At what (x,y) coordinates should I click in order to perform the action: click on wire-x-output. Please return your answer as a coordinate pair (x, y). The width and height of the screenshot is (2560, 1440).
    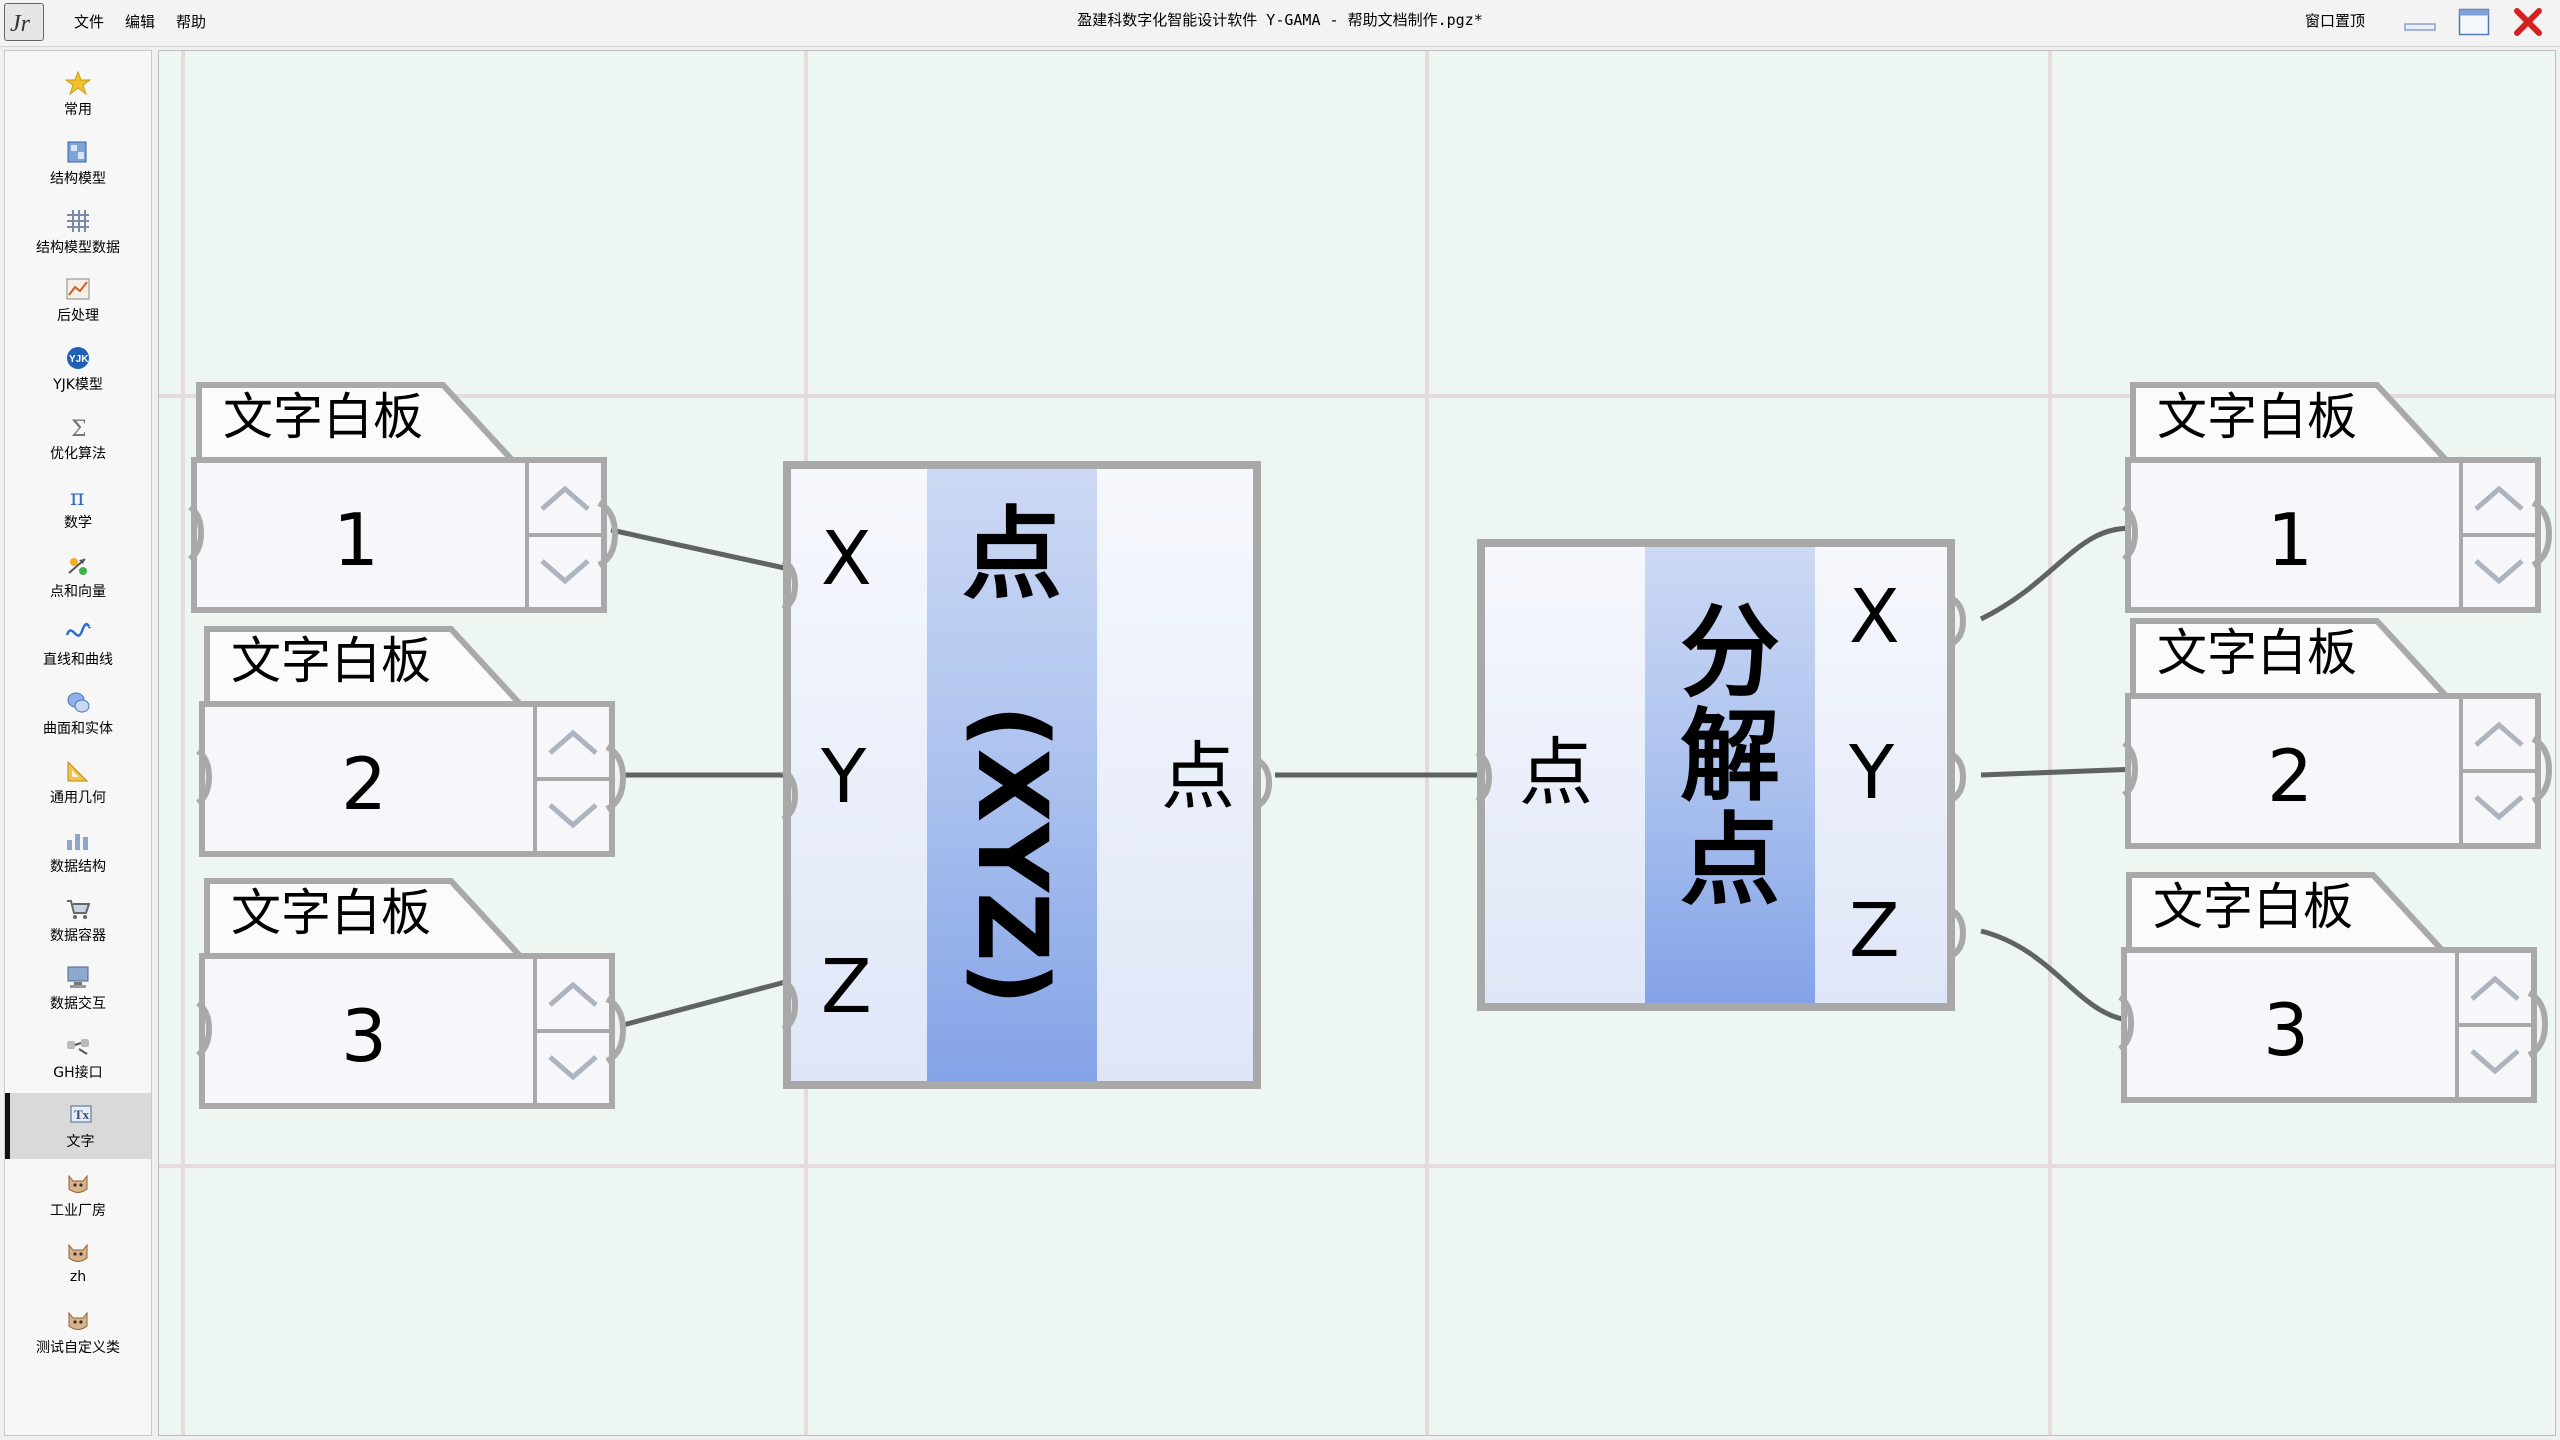
    Looking at the image, I should click on (2059, 573).